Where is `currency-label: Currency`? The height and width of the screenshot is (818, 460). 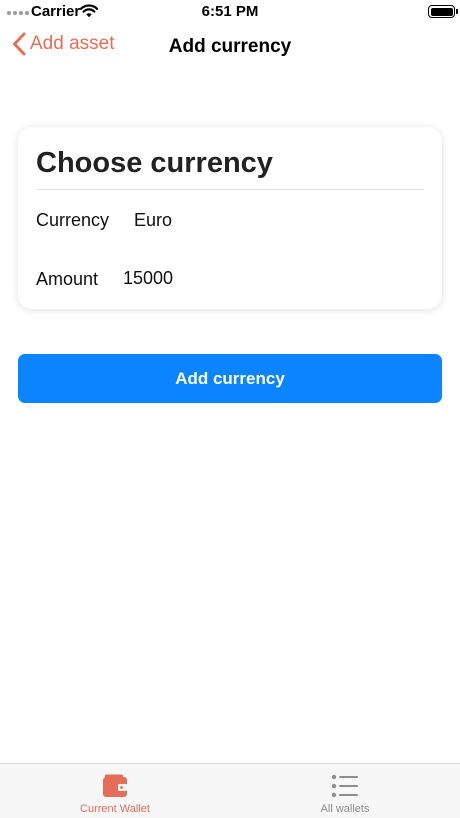 currency-label: Currency is located at coordinates (73, 220).